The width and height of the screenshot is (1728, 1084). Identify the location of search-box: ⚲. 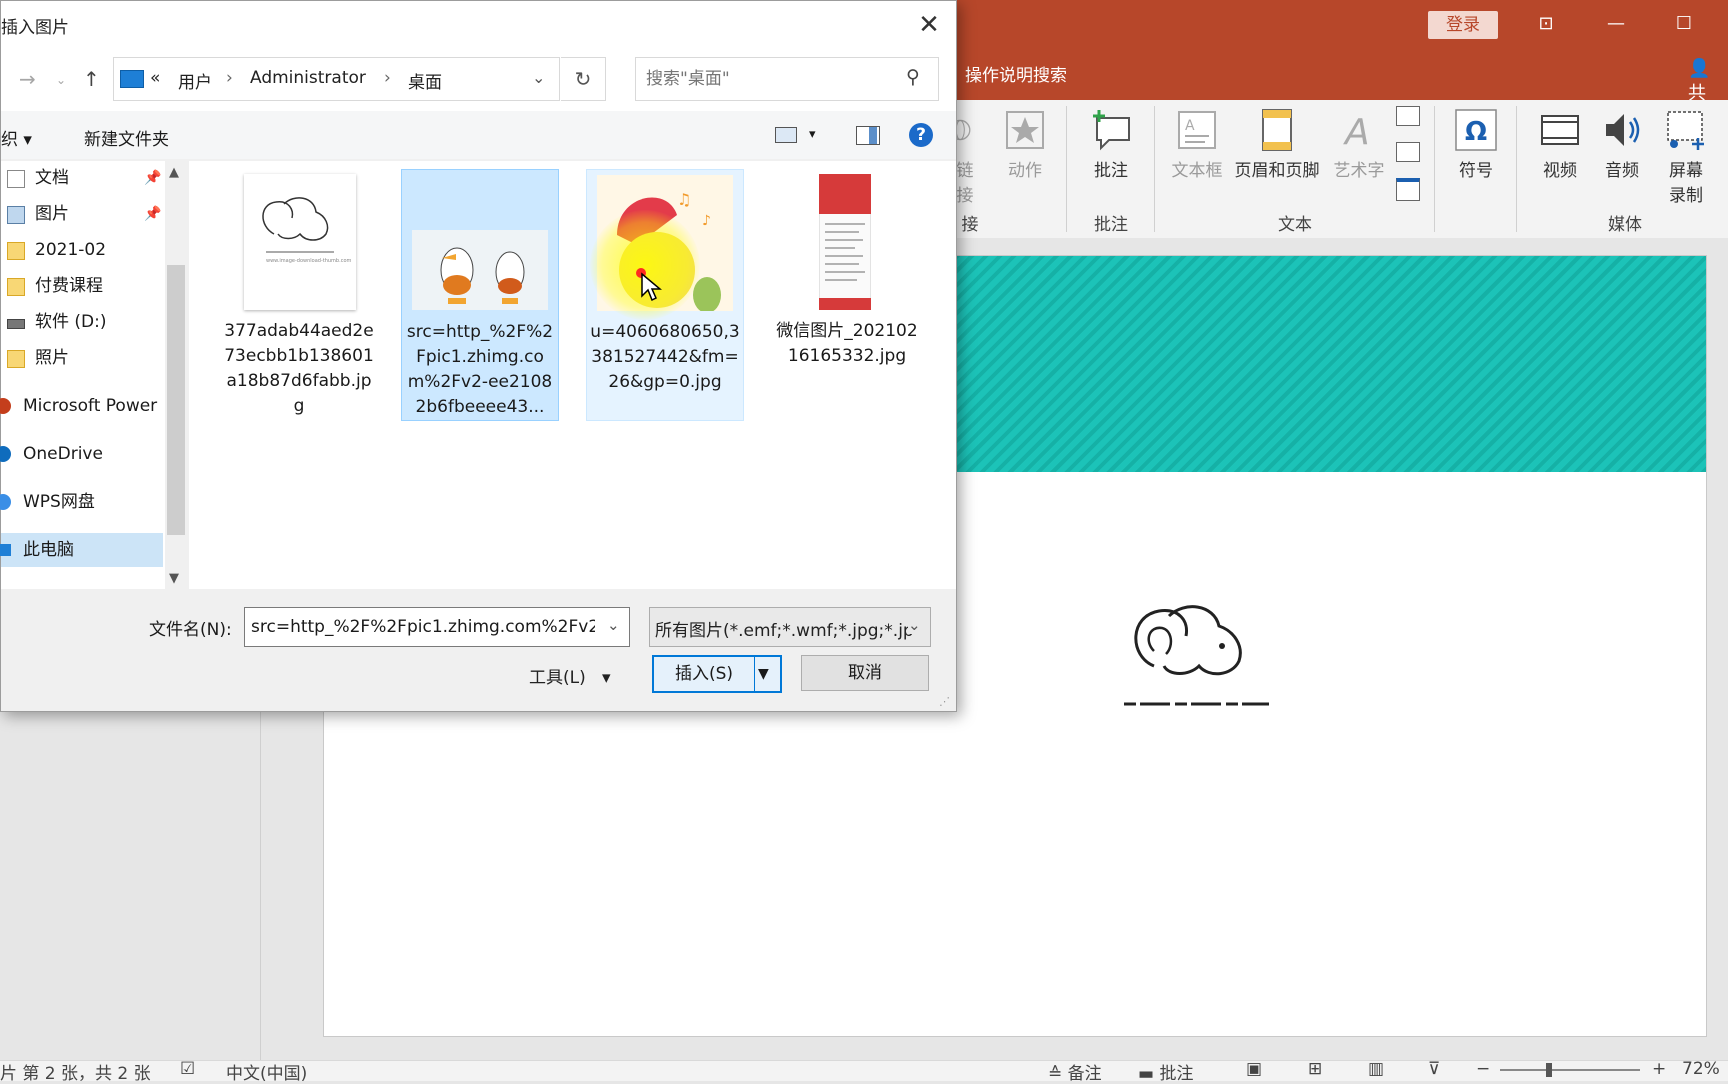
(787, 79).